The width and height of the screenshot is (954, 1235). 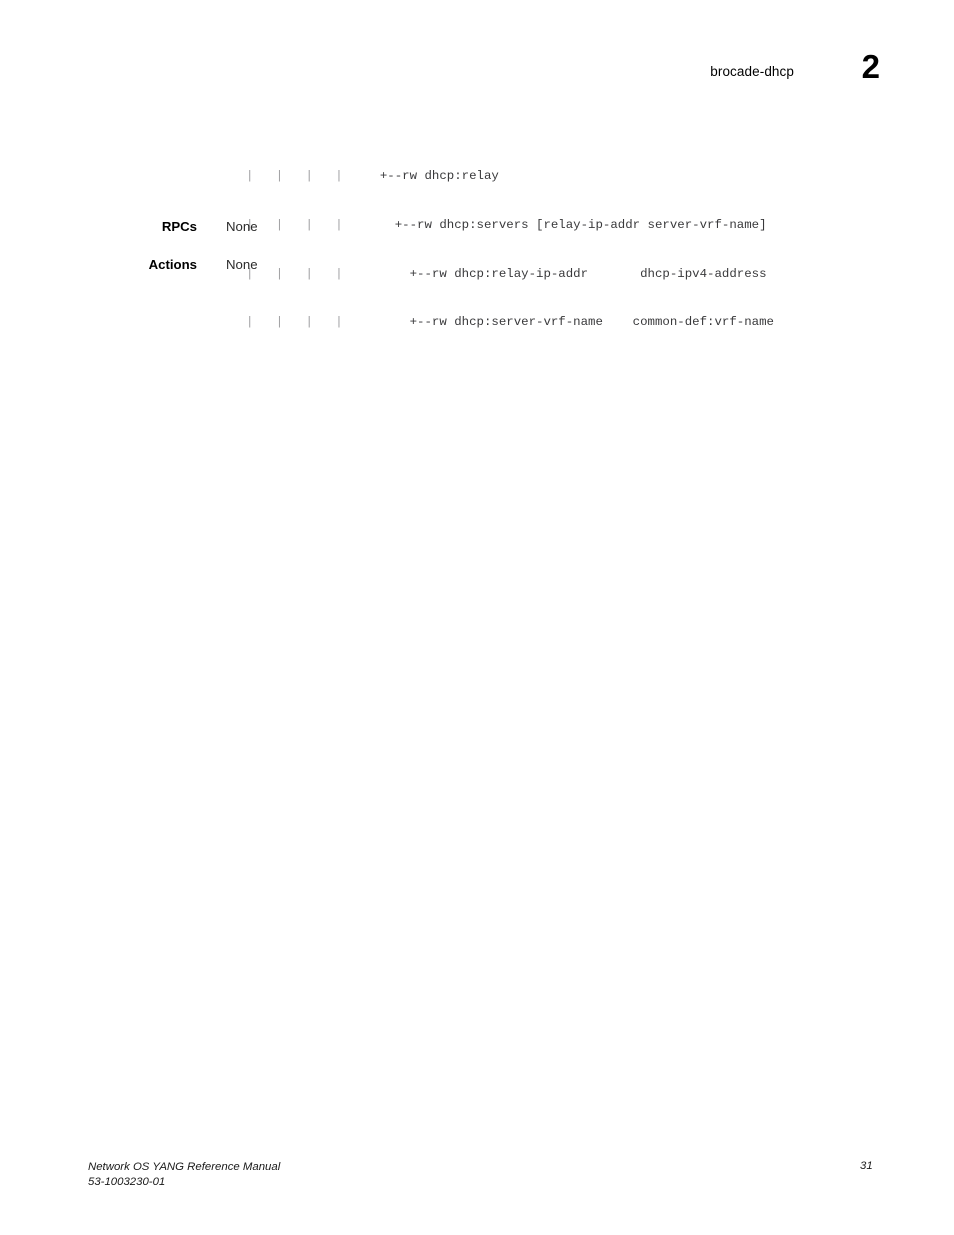 What do you see at coordinates (510, 176) in the screenshot?
I see `code-line: | | | | +--rw dhcp:relay` at bounding box center [510, 176].